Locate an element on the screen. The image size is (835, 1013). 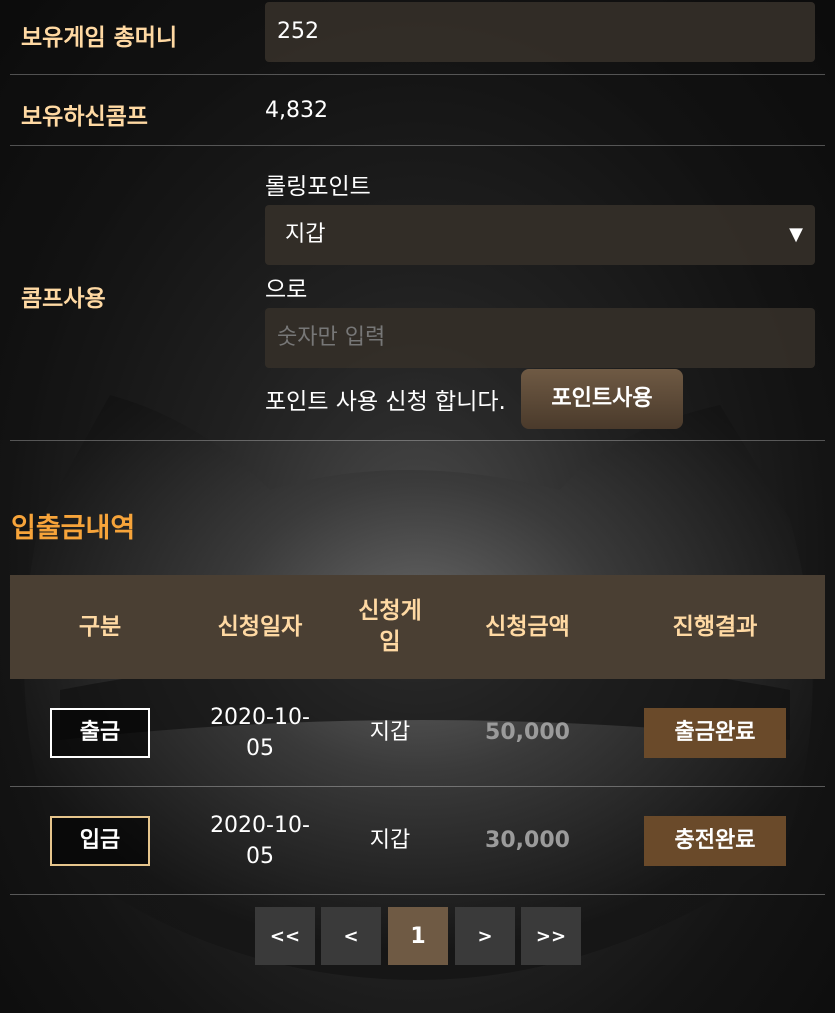
to-label: 으로 is located at coordinates (286, 290).